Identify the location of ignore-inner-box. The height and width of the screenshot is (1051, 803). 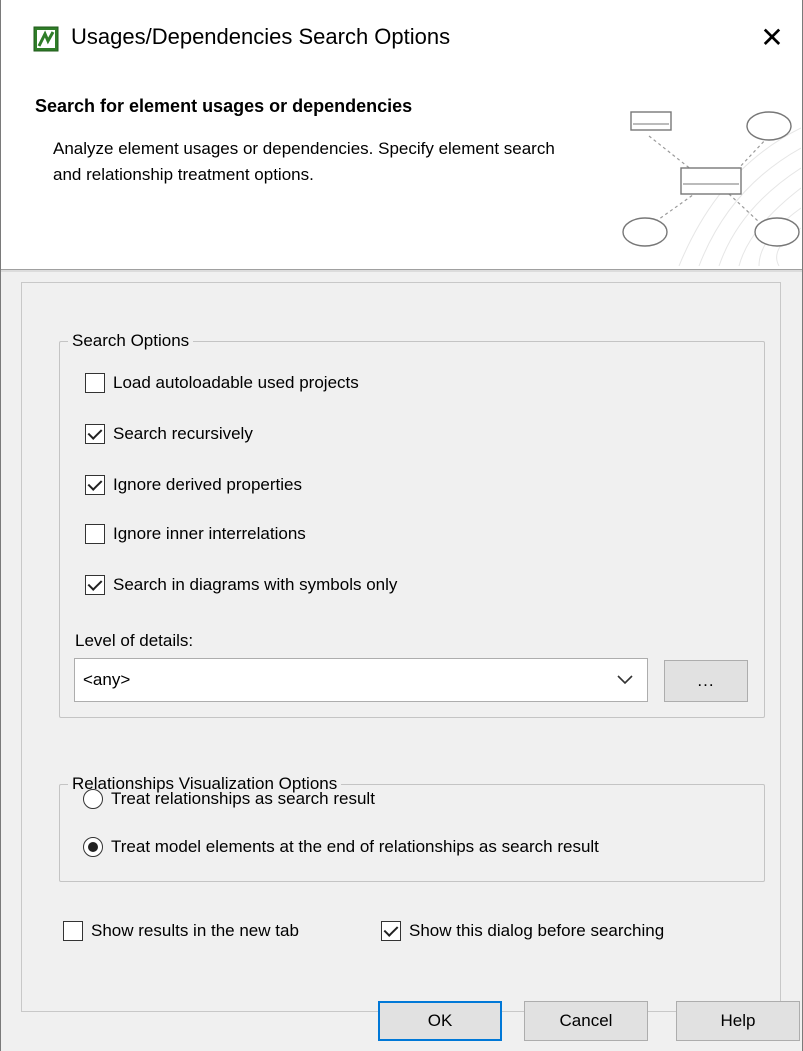
(95, 534).